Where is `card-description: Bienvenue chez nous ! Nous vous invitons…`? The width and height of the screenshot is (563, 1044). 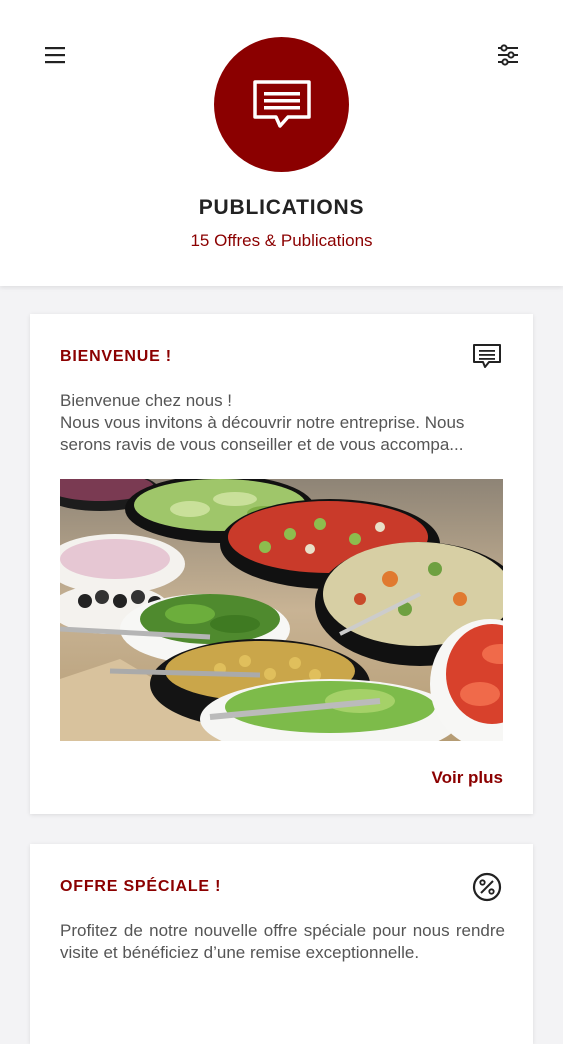 card-description: Bienvenue chez nous ! Nous vous invitons… is located at coordinates (282, 423).